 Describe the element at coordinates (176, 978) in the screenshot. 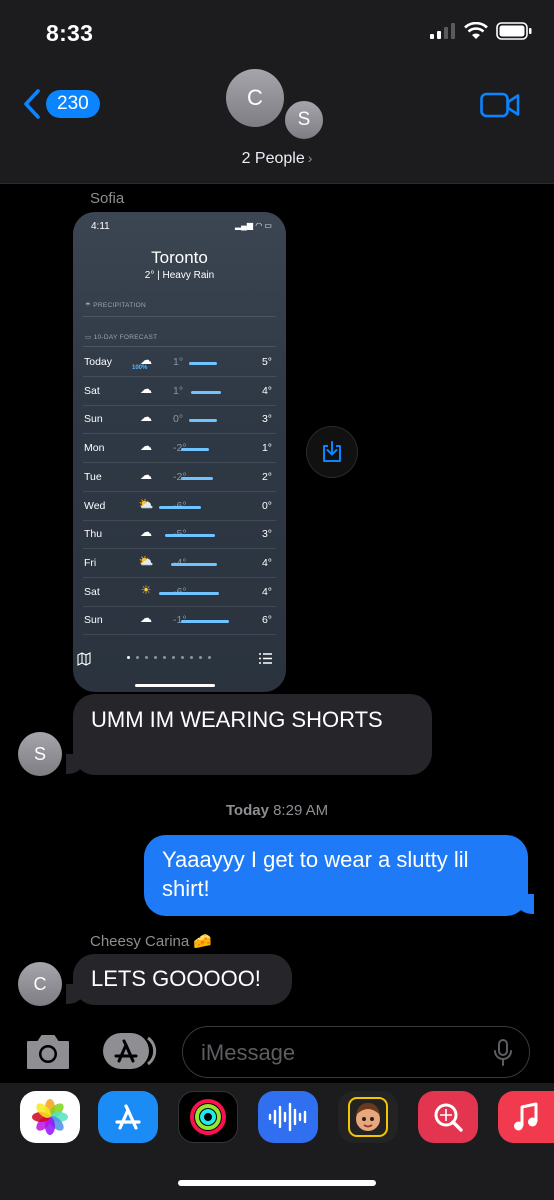

I see `message-text: LETS GOOOOO!` at that location.